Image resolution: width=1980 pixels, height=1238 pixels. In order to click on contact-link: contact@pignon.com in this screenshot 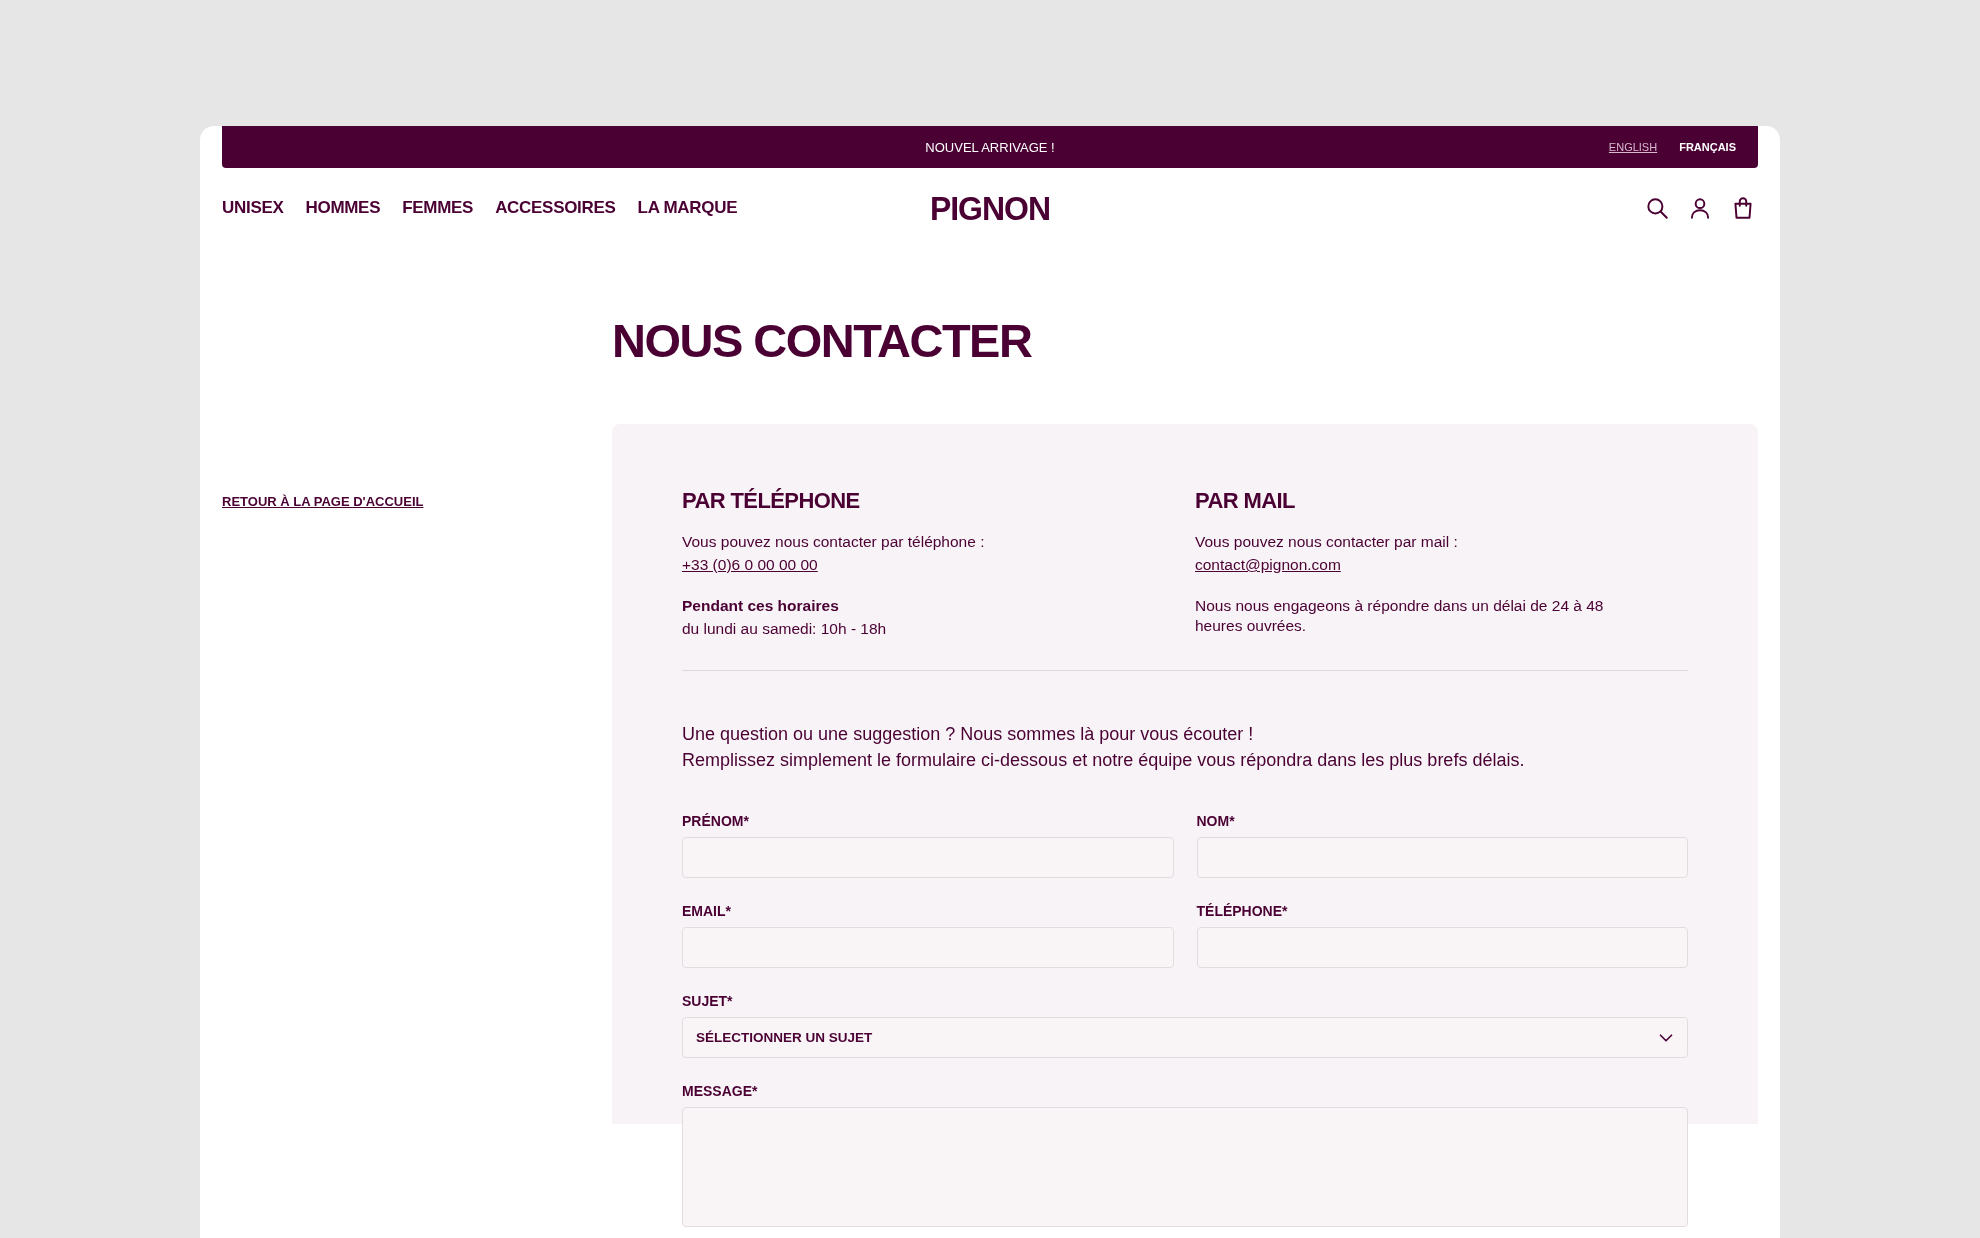, I will do `click(1268, 565)`.